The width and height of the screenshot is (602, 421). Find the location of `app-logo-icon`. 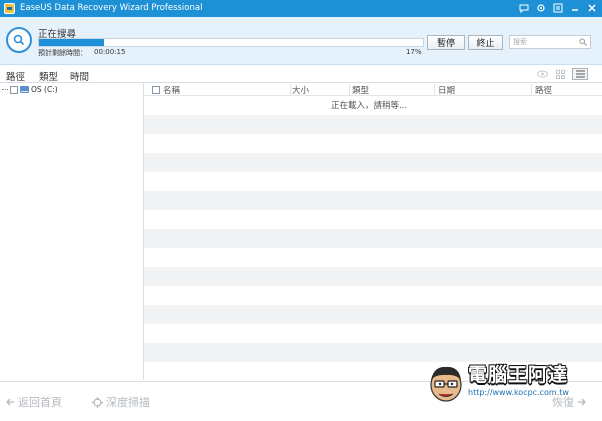

app-logo-icon is located at coordinates (9, 8).